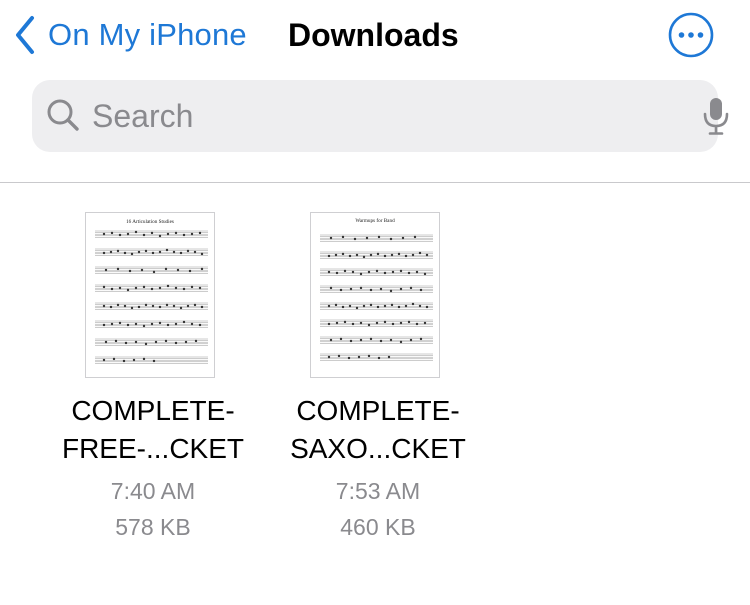 The height and width of the screenshot is (605, 750). I want to click on file-size: 460 KB, so click(378, 527).